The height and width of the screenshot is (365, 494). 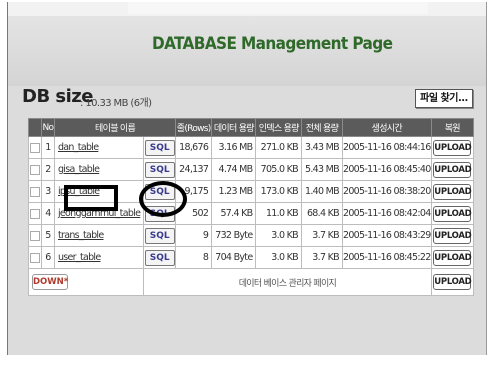 What do you see at coordinates (116, 103) in the screenshot?
I see `db-size-value: : 10.33 MB (6개)` at bounding box center [116, 103].